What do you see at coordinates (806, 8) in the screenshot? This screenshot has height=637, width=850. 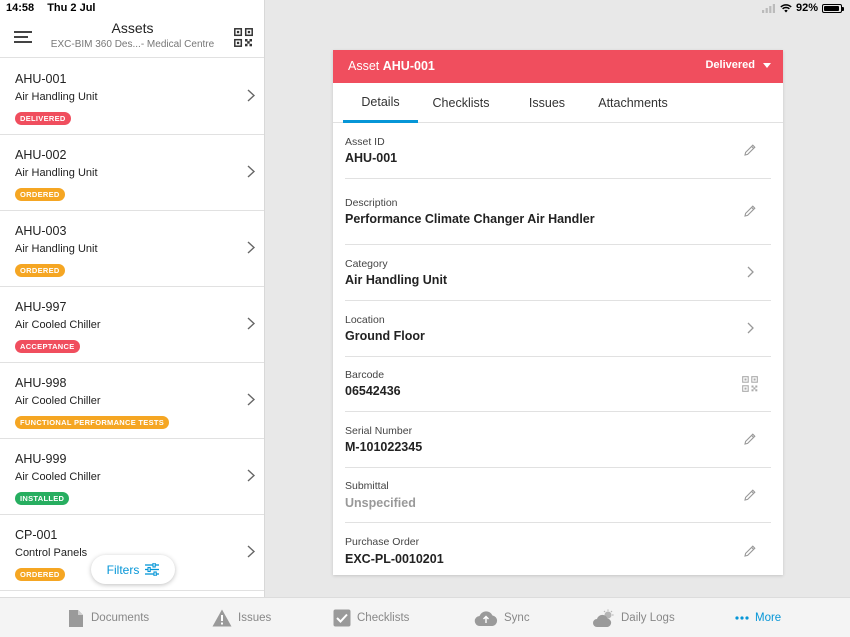 I see `battery-percent: 92%` at bounding box center [806, 8].